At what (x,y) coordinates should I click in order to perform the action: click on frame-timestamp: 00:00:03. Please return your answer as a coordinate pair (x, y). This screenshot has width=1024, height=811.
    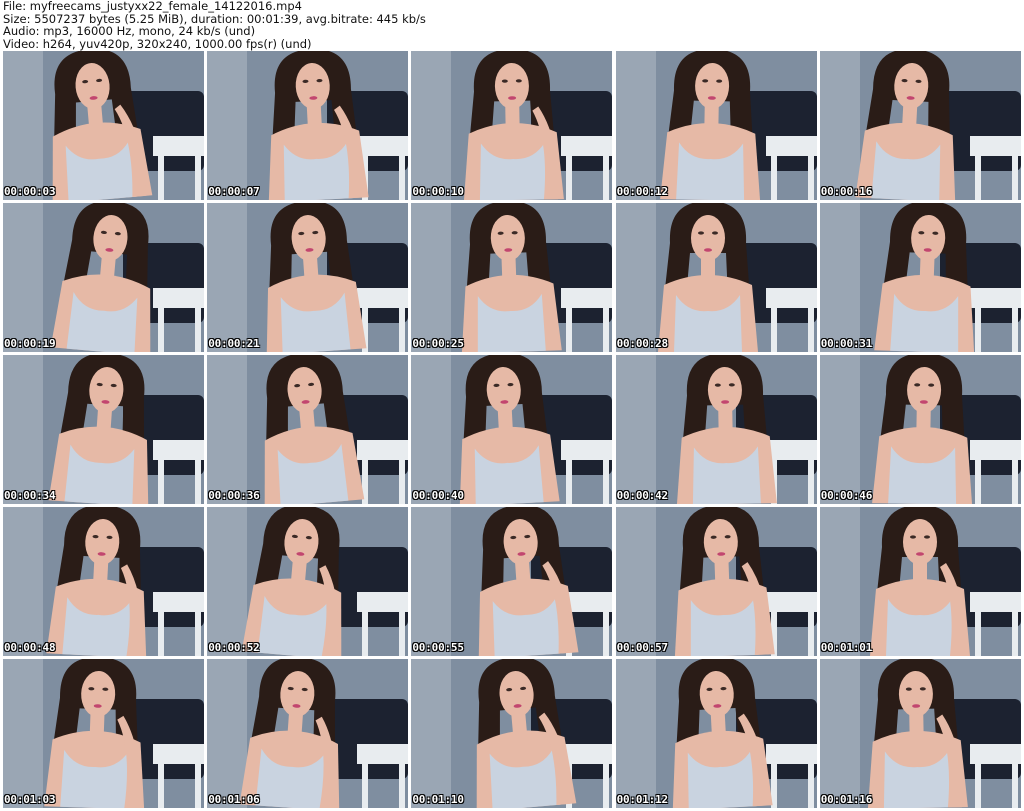
    Looking at the image, I should click on (30, 191).